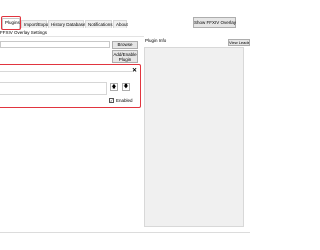  I want to click on close-icon: ✕, so click(134, 70).